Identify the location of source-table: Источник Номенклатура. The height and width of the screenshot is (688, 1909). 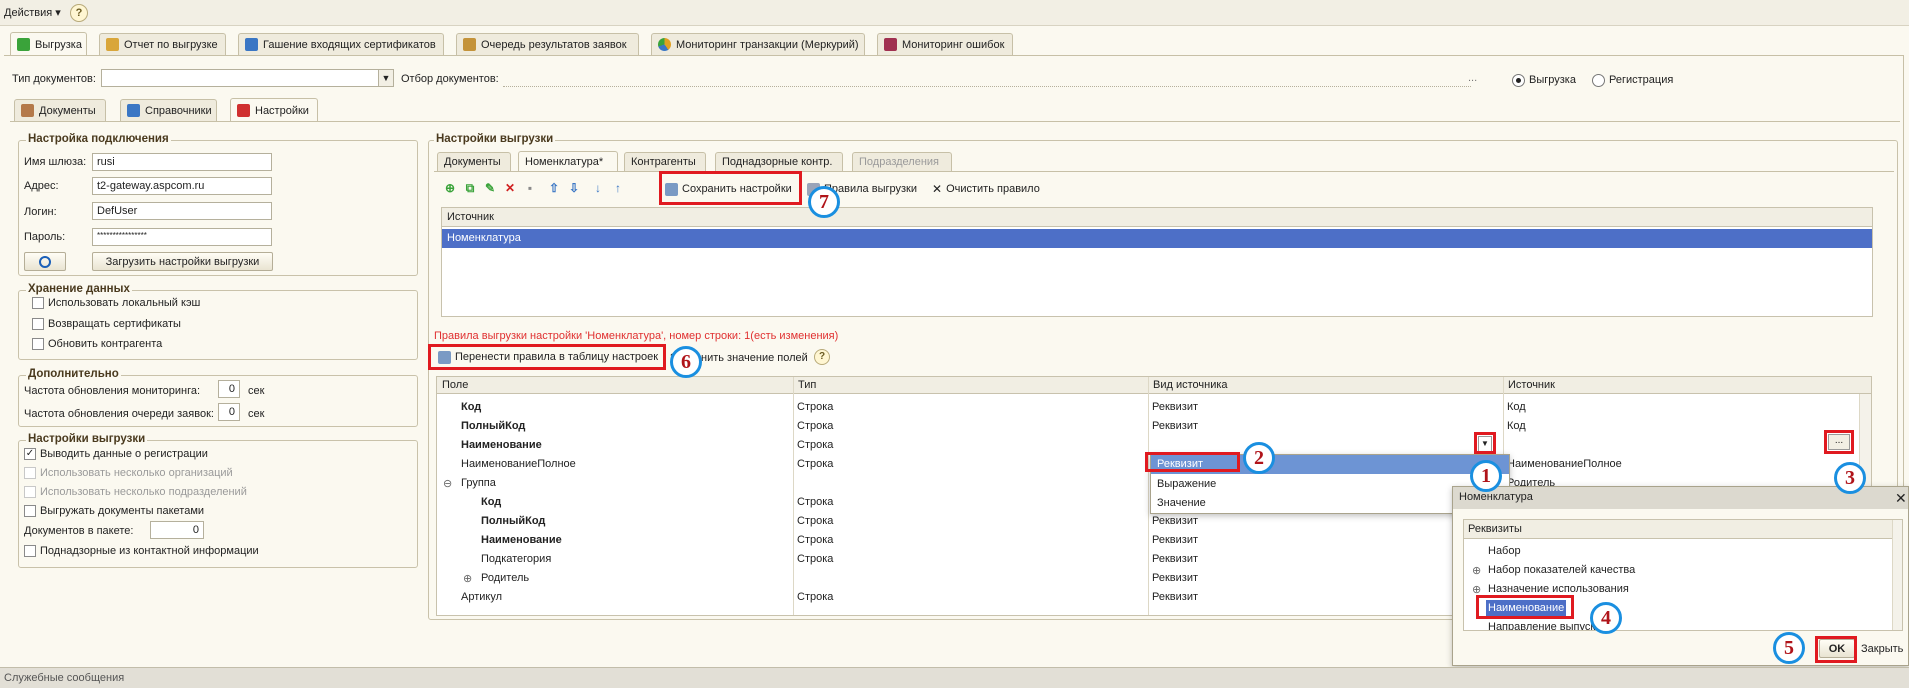
(1157, 262).